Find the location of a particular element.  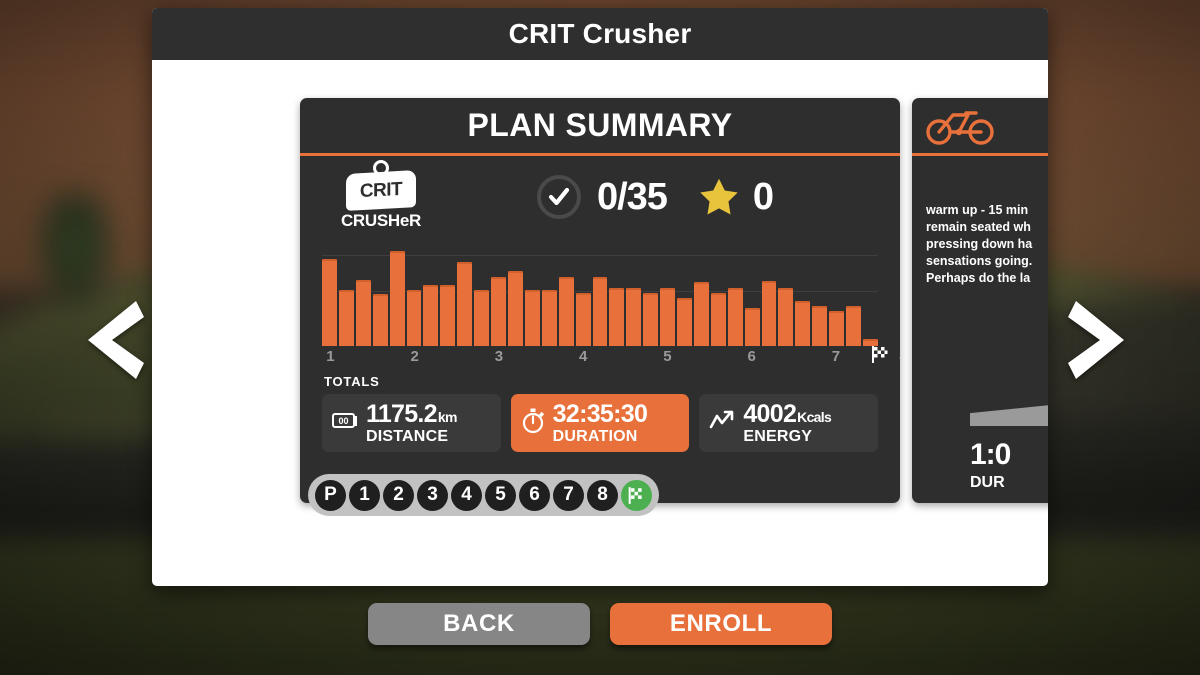

check-icon is located at coordinates (559, 196).